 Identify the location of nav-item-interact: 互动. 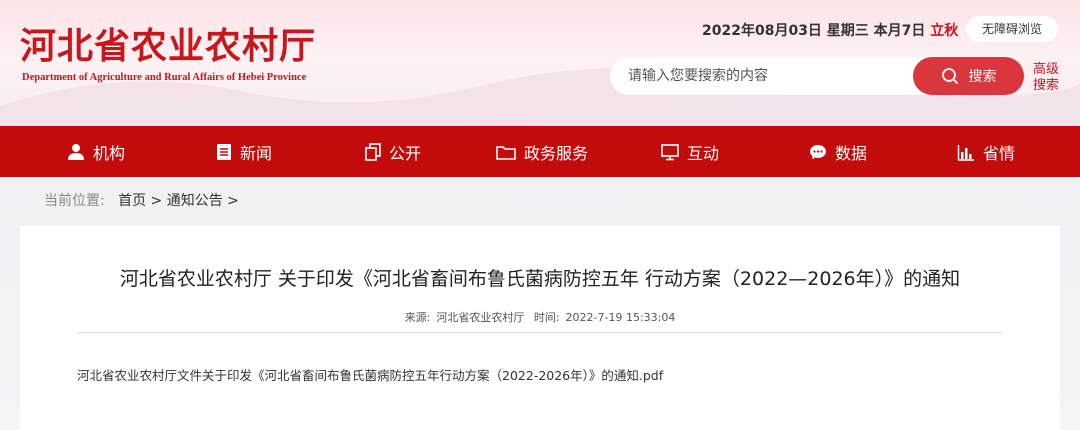
(690, 151).